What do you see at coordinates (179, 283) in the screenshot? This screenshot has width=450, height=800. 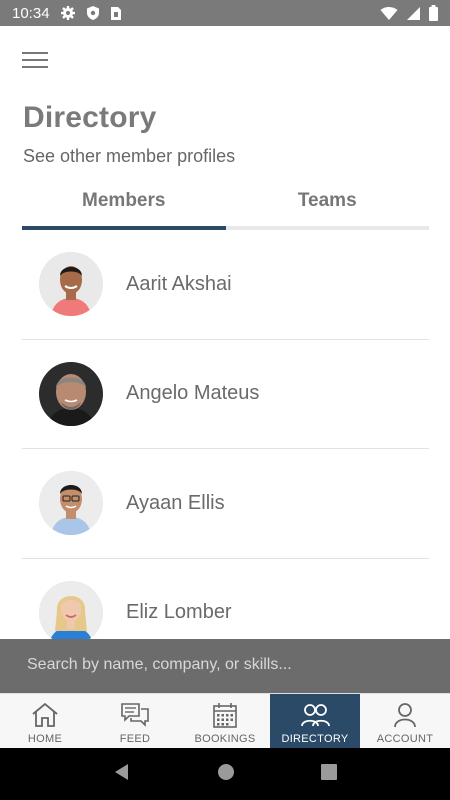 I see `member-name: Aarit Akshai` at bounding box center [179, 283].